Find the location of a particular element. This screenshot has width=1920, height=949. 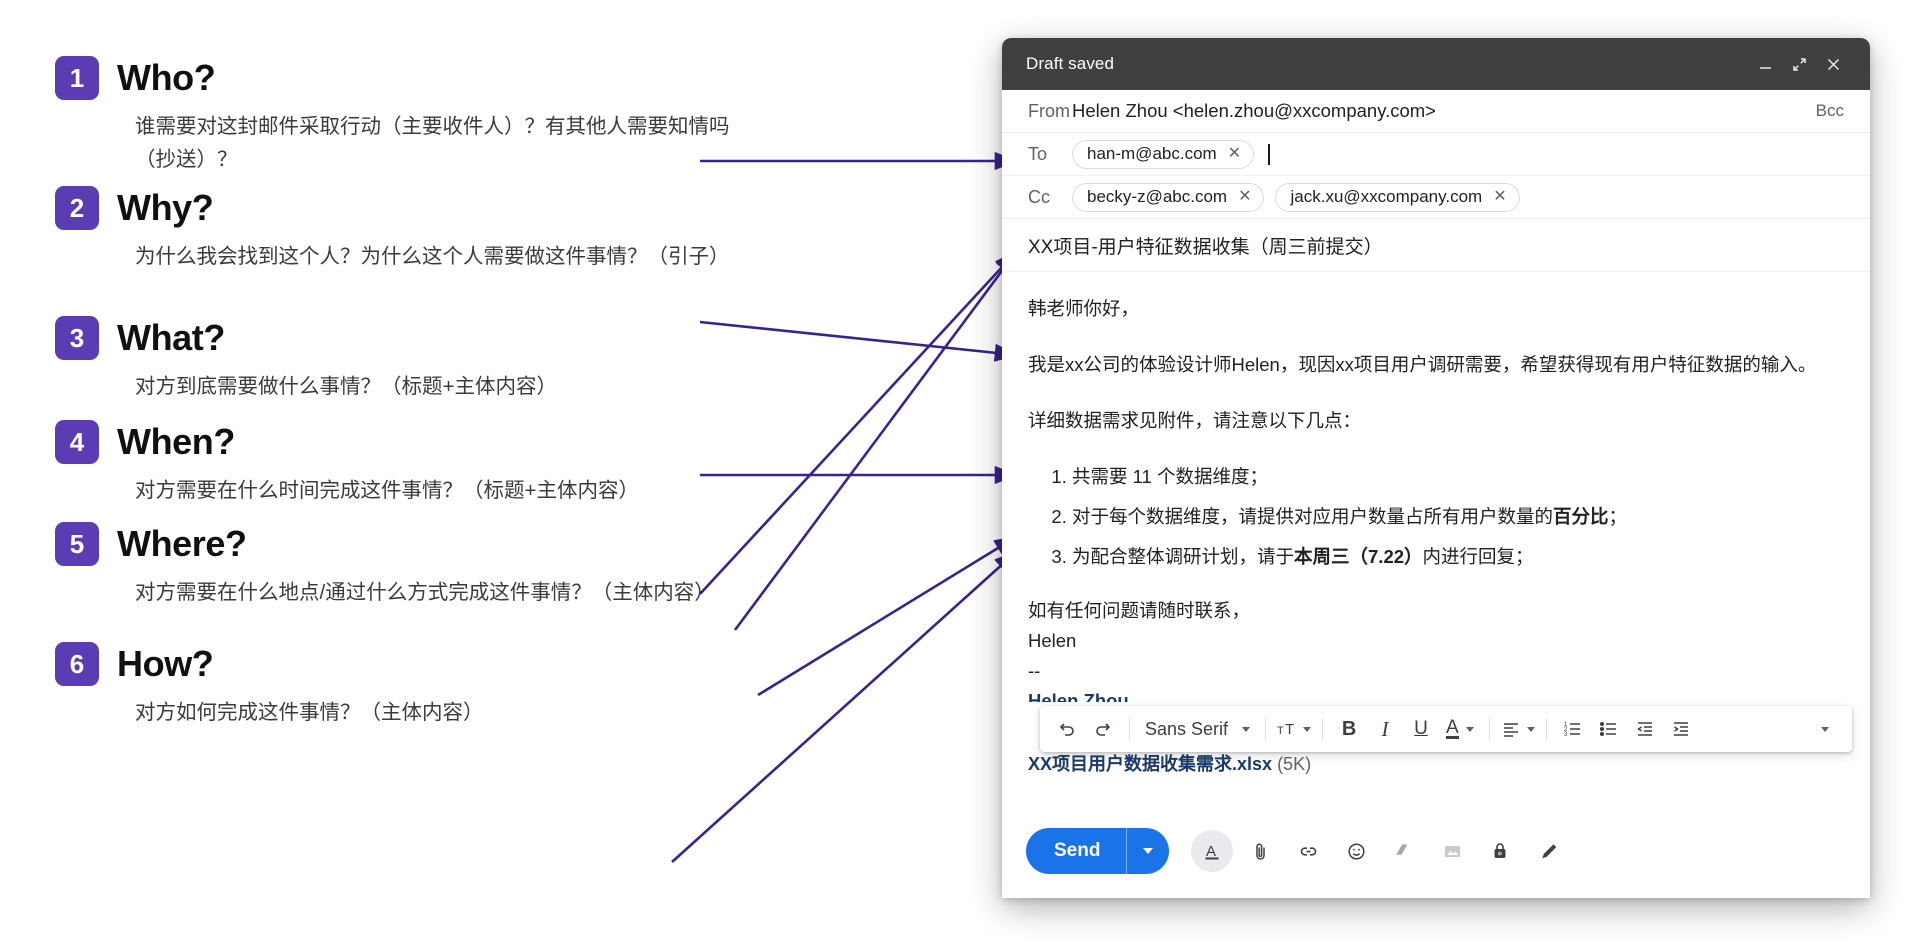

send-button-label: Send is located at coordinates (1077, 850).